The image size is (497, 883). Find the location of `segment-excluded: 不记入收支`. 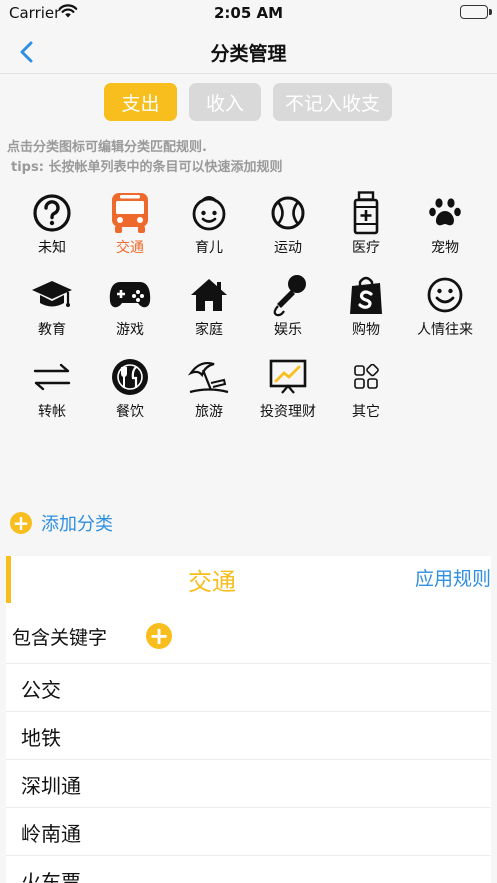

segment-excluded: 不记入收支 is located at coordinates (332, 102).